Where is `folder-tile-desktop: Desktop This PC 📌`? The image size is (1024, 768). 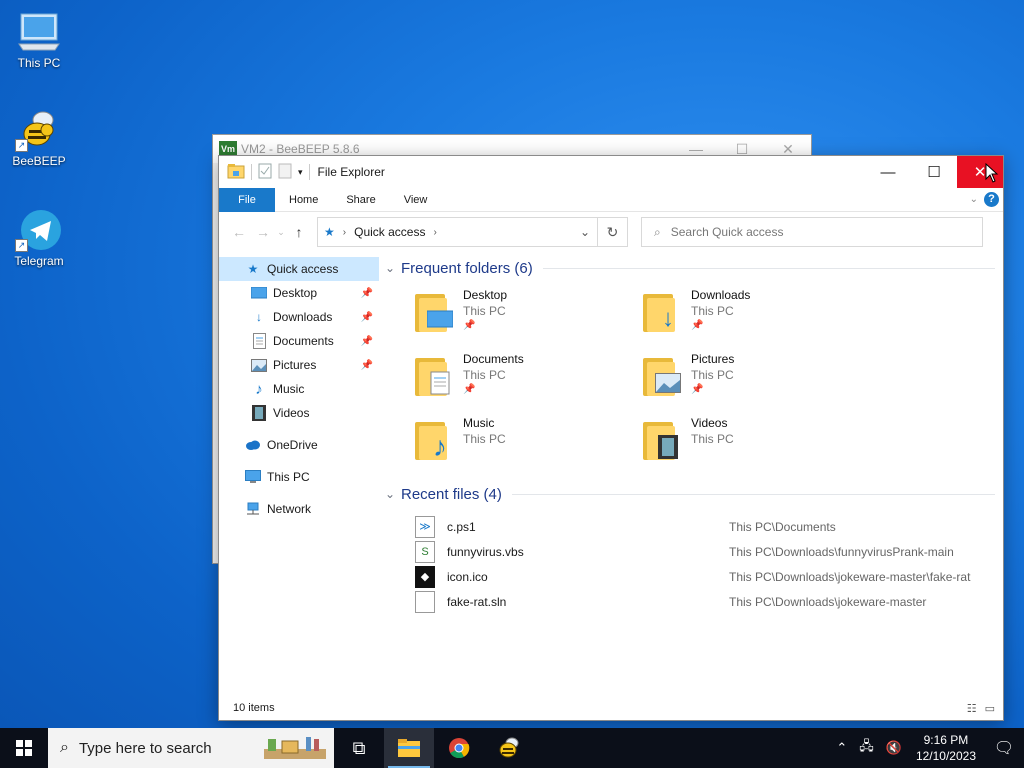 folder-tile-desktop: Desktop This PC 📌 is located at coordinates (529, 315).